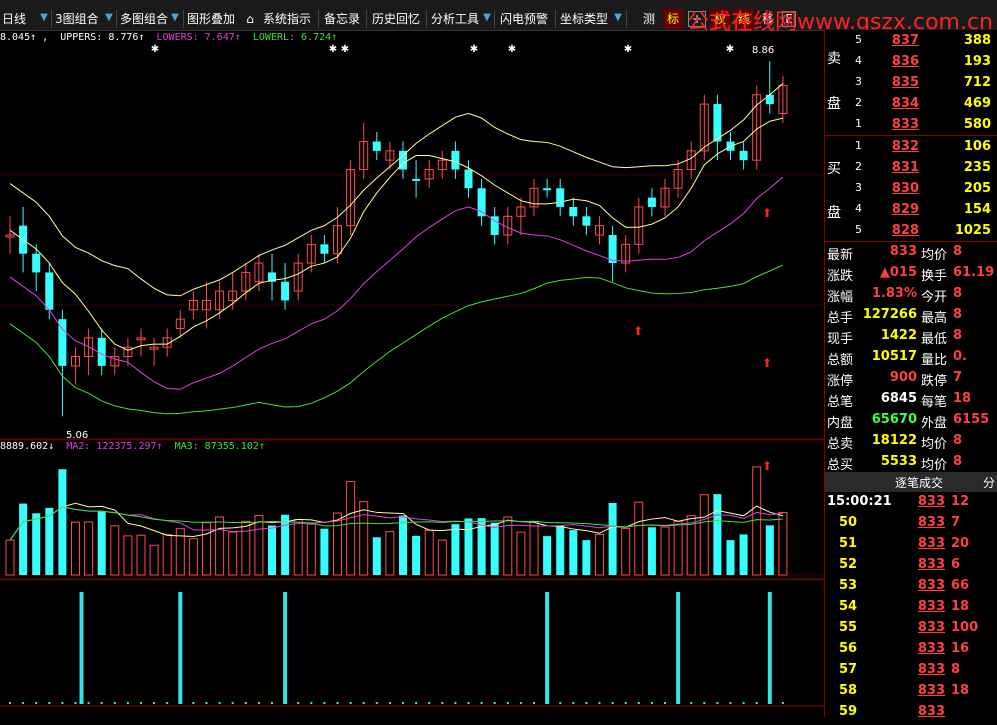 The image size is (997, 725). Describe the element at coordinates (858, 166) in the screenshot. I see `buy-level: 2` at that location.